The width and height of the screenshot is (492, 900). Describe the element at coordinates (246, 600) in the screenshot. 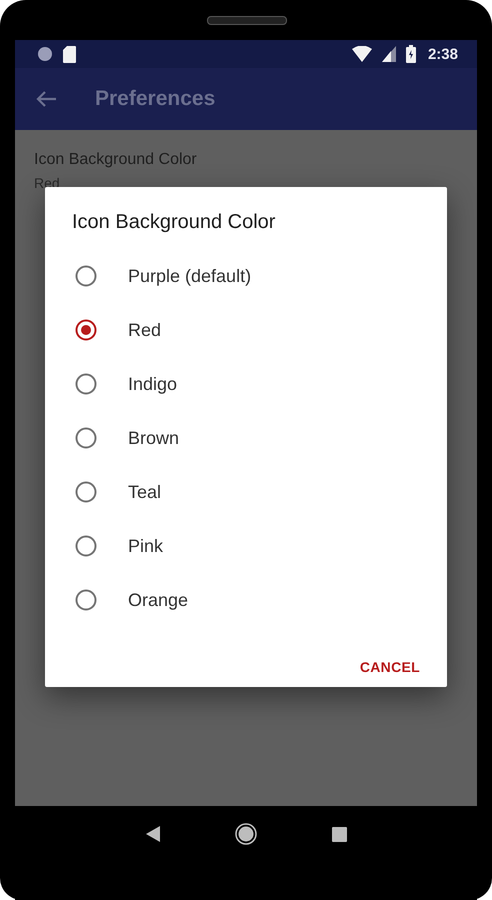

I see `radio-option: Orange` at that location.